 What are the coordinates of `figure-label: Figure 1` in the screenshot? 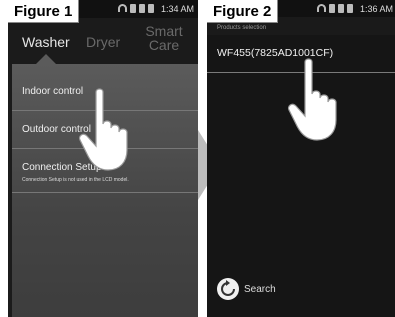 It's located at (44, 11).